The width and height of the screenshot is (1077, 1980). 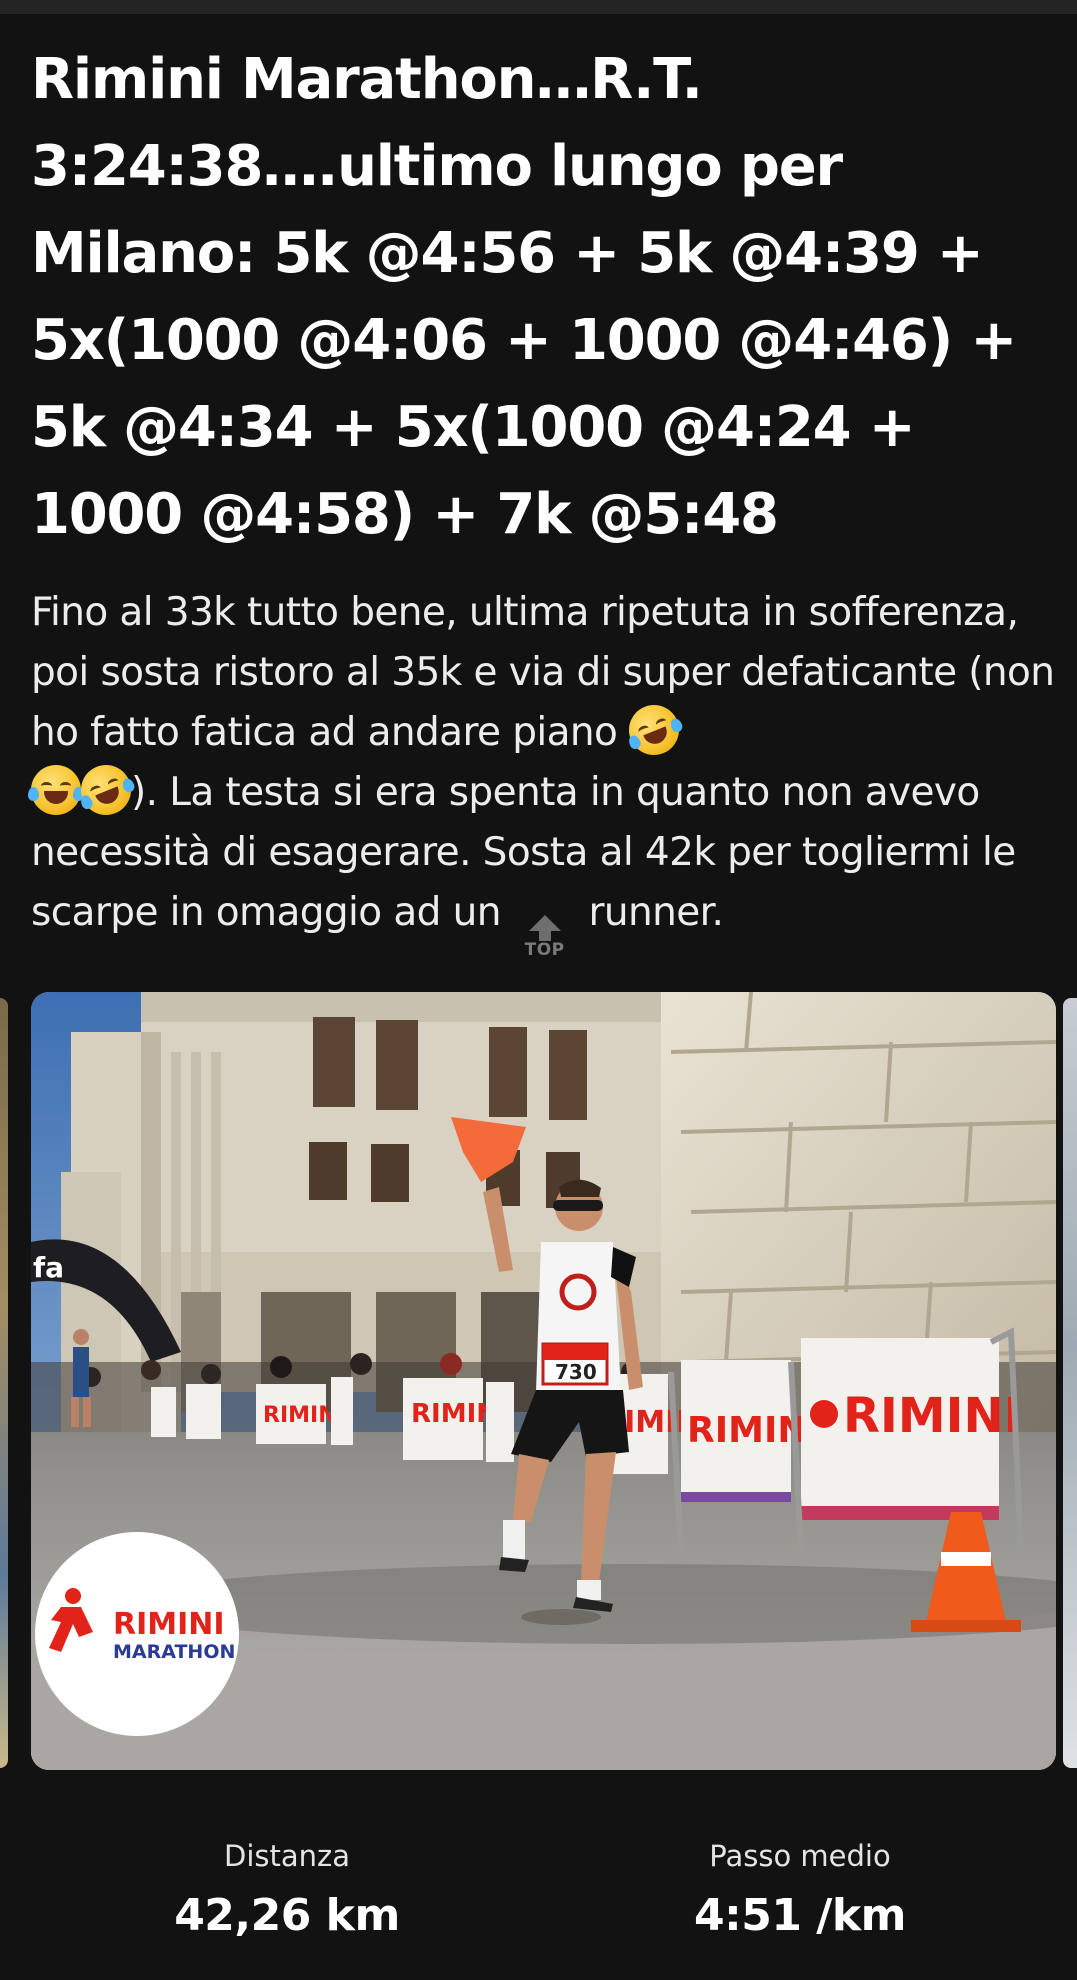 I want to click on top-edge, so click(x=538, y=7).